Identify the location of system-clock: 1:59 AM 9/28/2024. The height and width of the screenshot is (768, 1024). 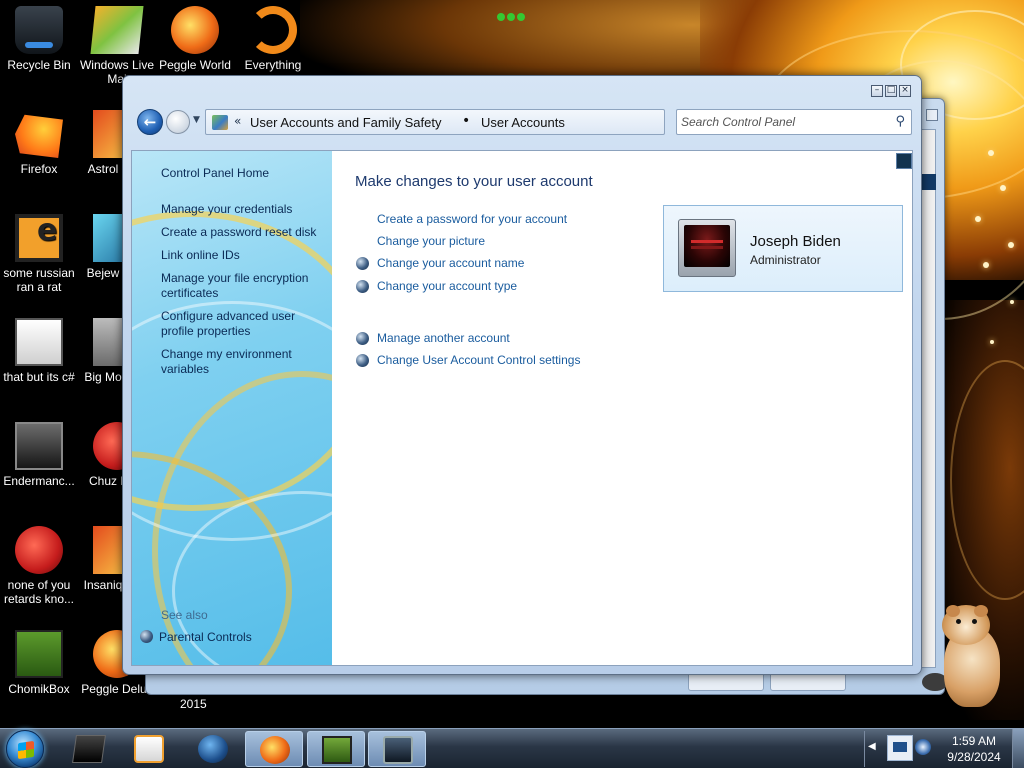
(974, 749).